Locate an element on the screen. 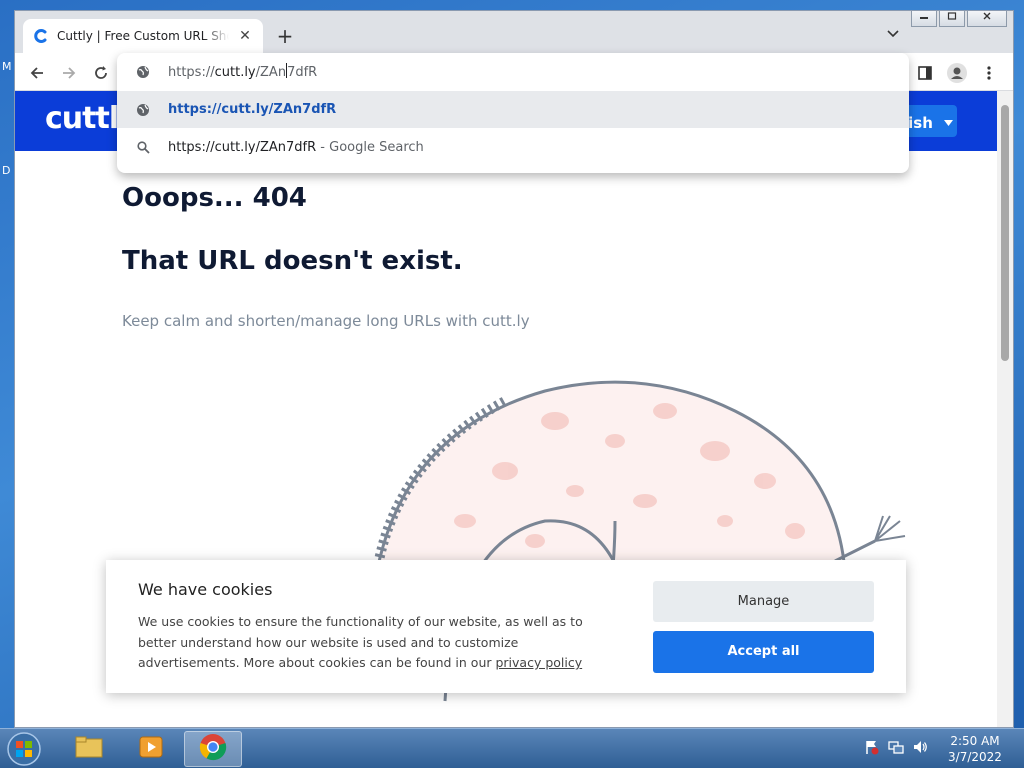 The image size is (1024, 768). error-subtitle: That URL doesn't exist. is located at coordinates (292, 261).